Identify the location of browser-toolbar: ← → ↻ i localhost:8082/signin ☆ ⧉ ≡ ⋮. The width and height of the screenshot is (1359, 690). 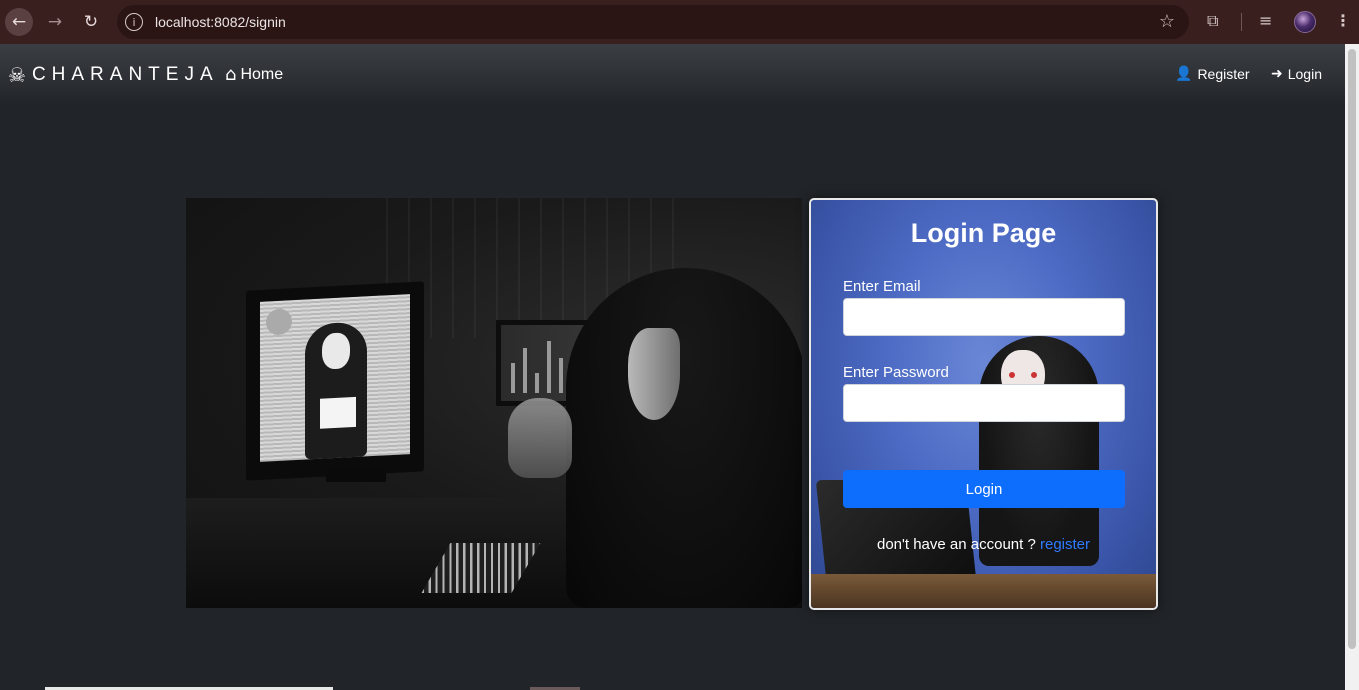
(679, 22).